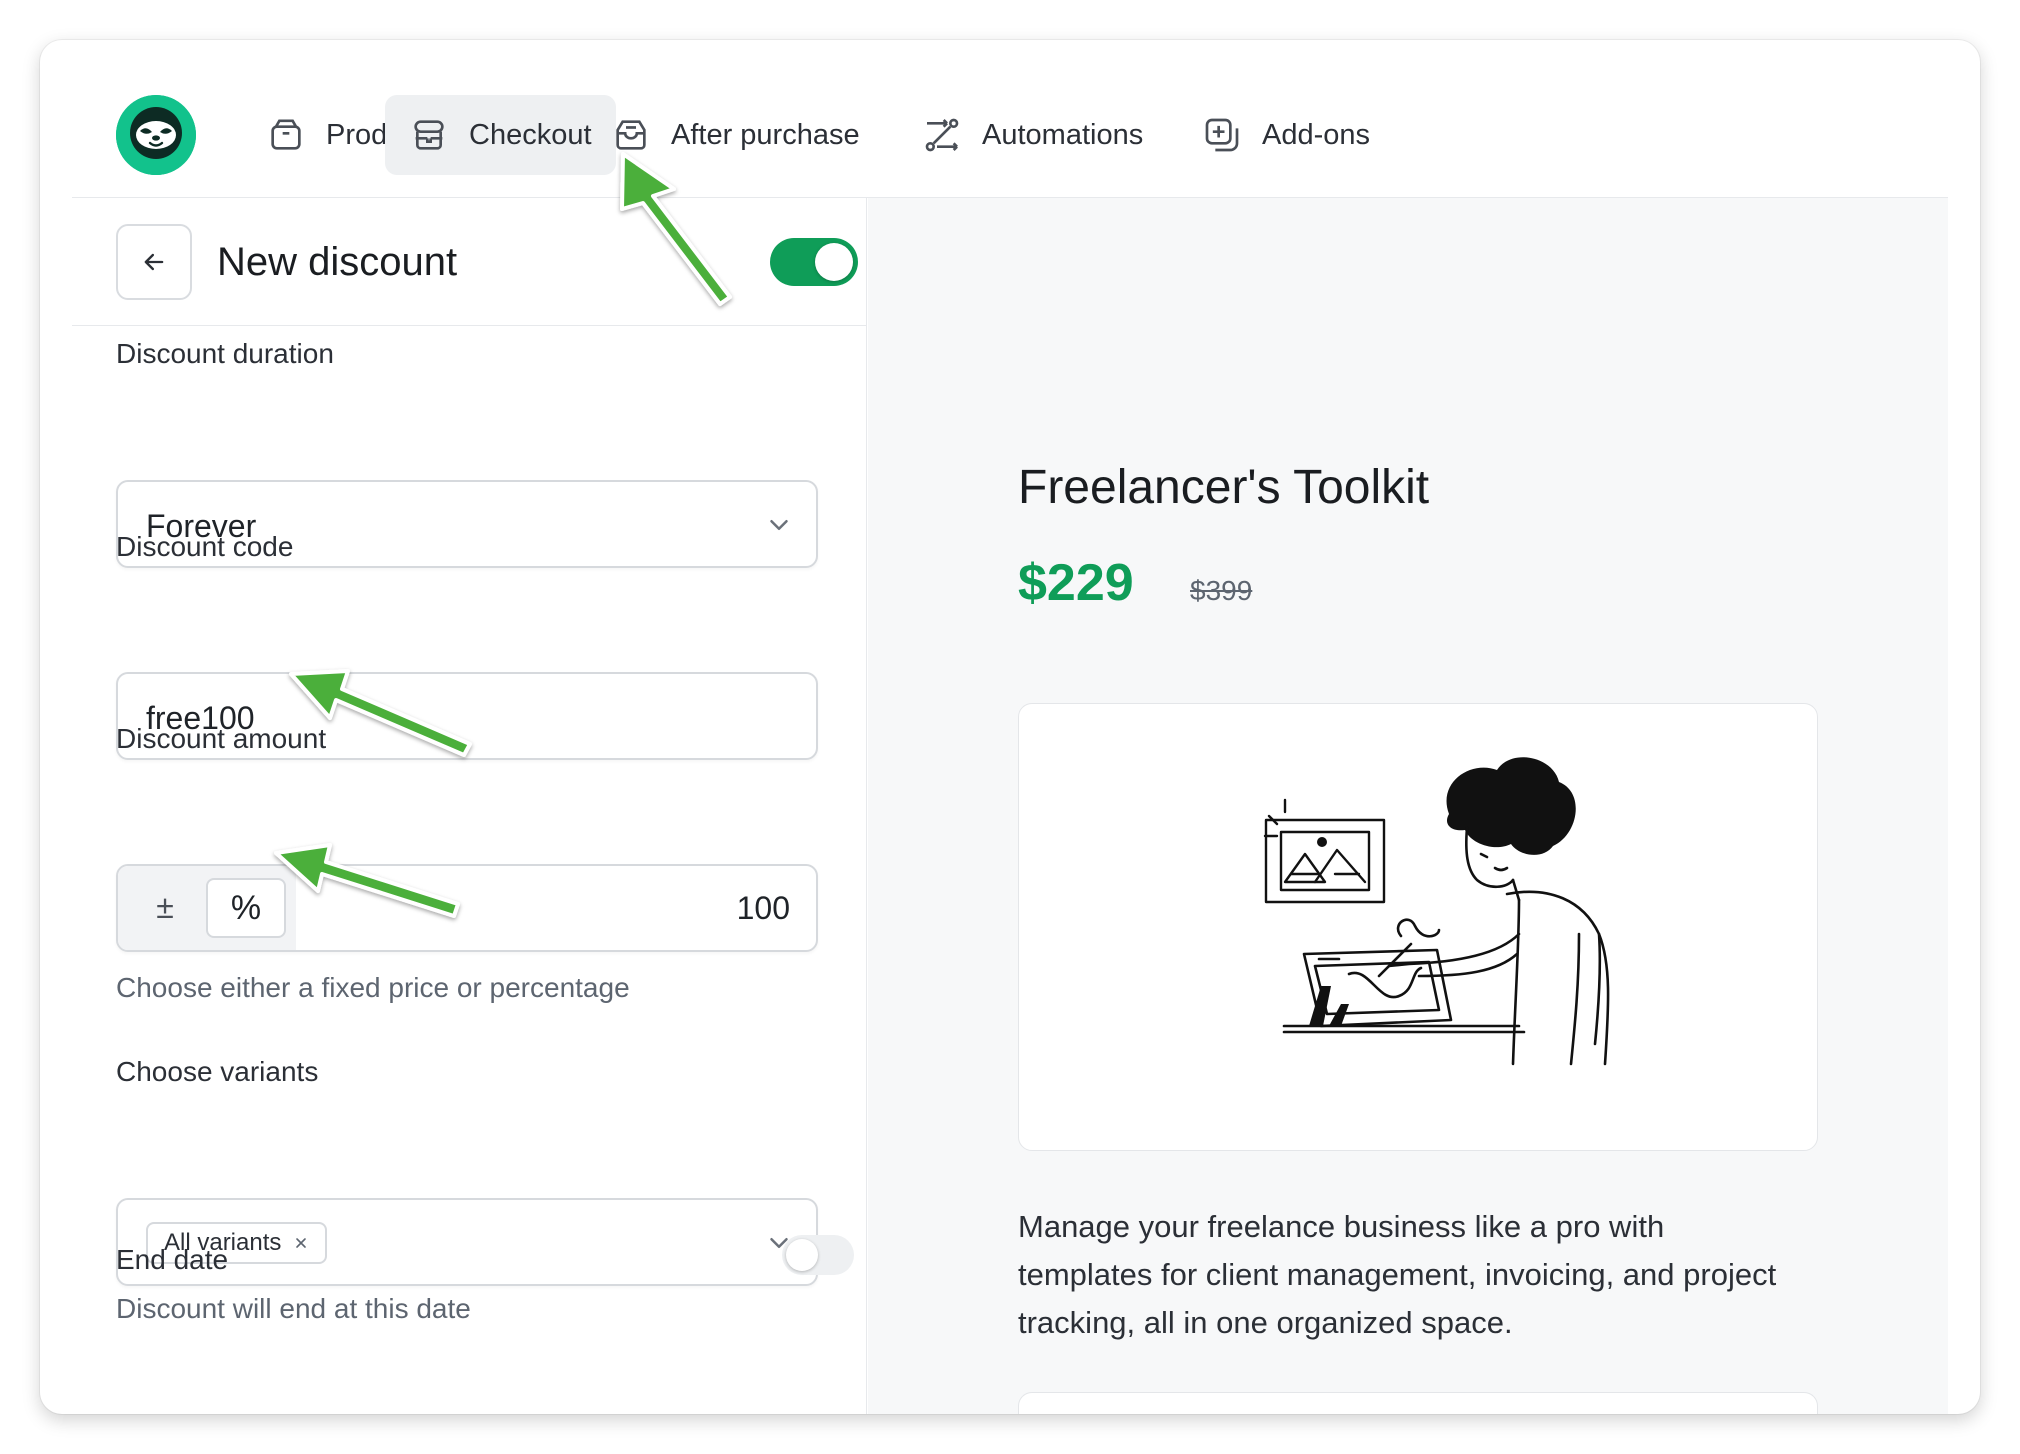 The height and width of the screenshot is (1454, 2020). Describe the element at coordinates (763, 908) in the screenshot. I see `discount-amount-value: 100` at that location.